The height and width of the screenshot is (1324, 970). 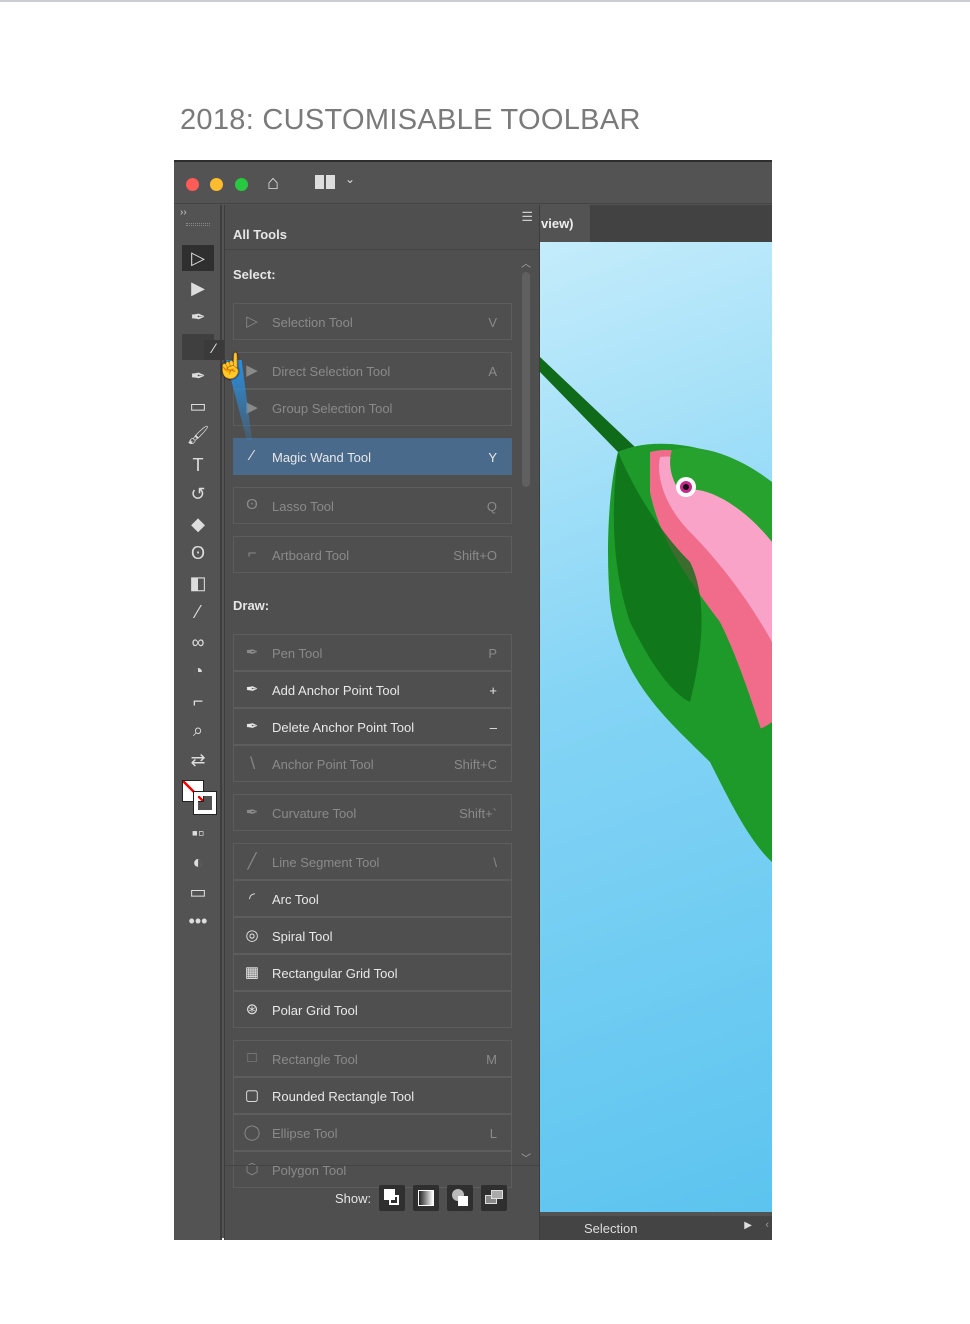 What do you see at coordinates (198, 642) in the screenshot?
I see `blend-icon: ∞` at bounding box center [198, 642].